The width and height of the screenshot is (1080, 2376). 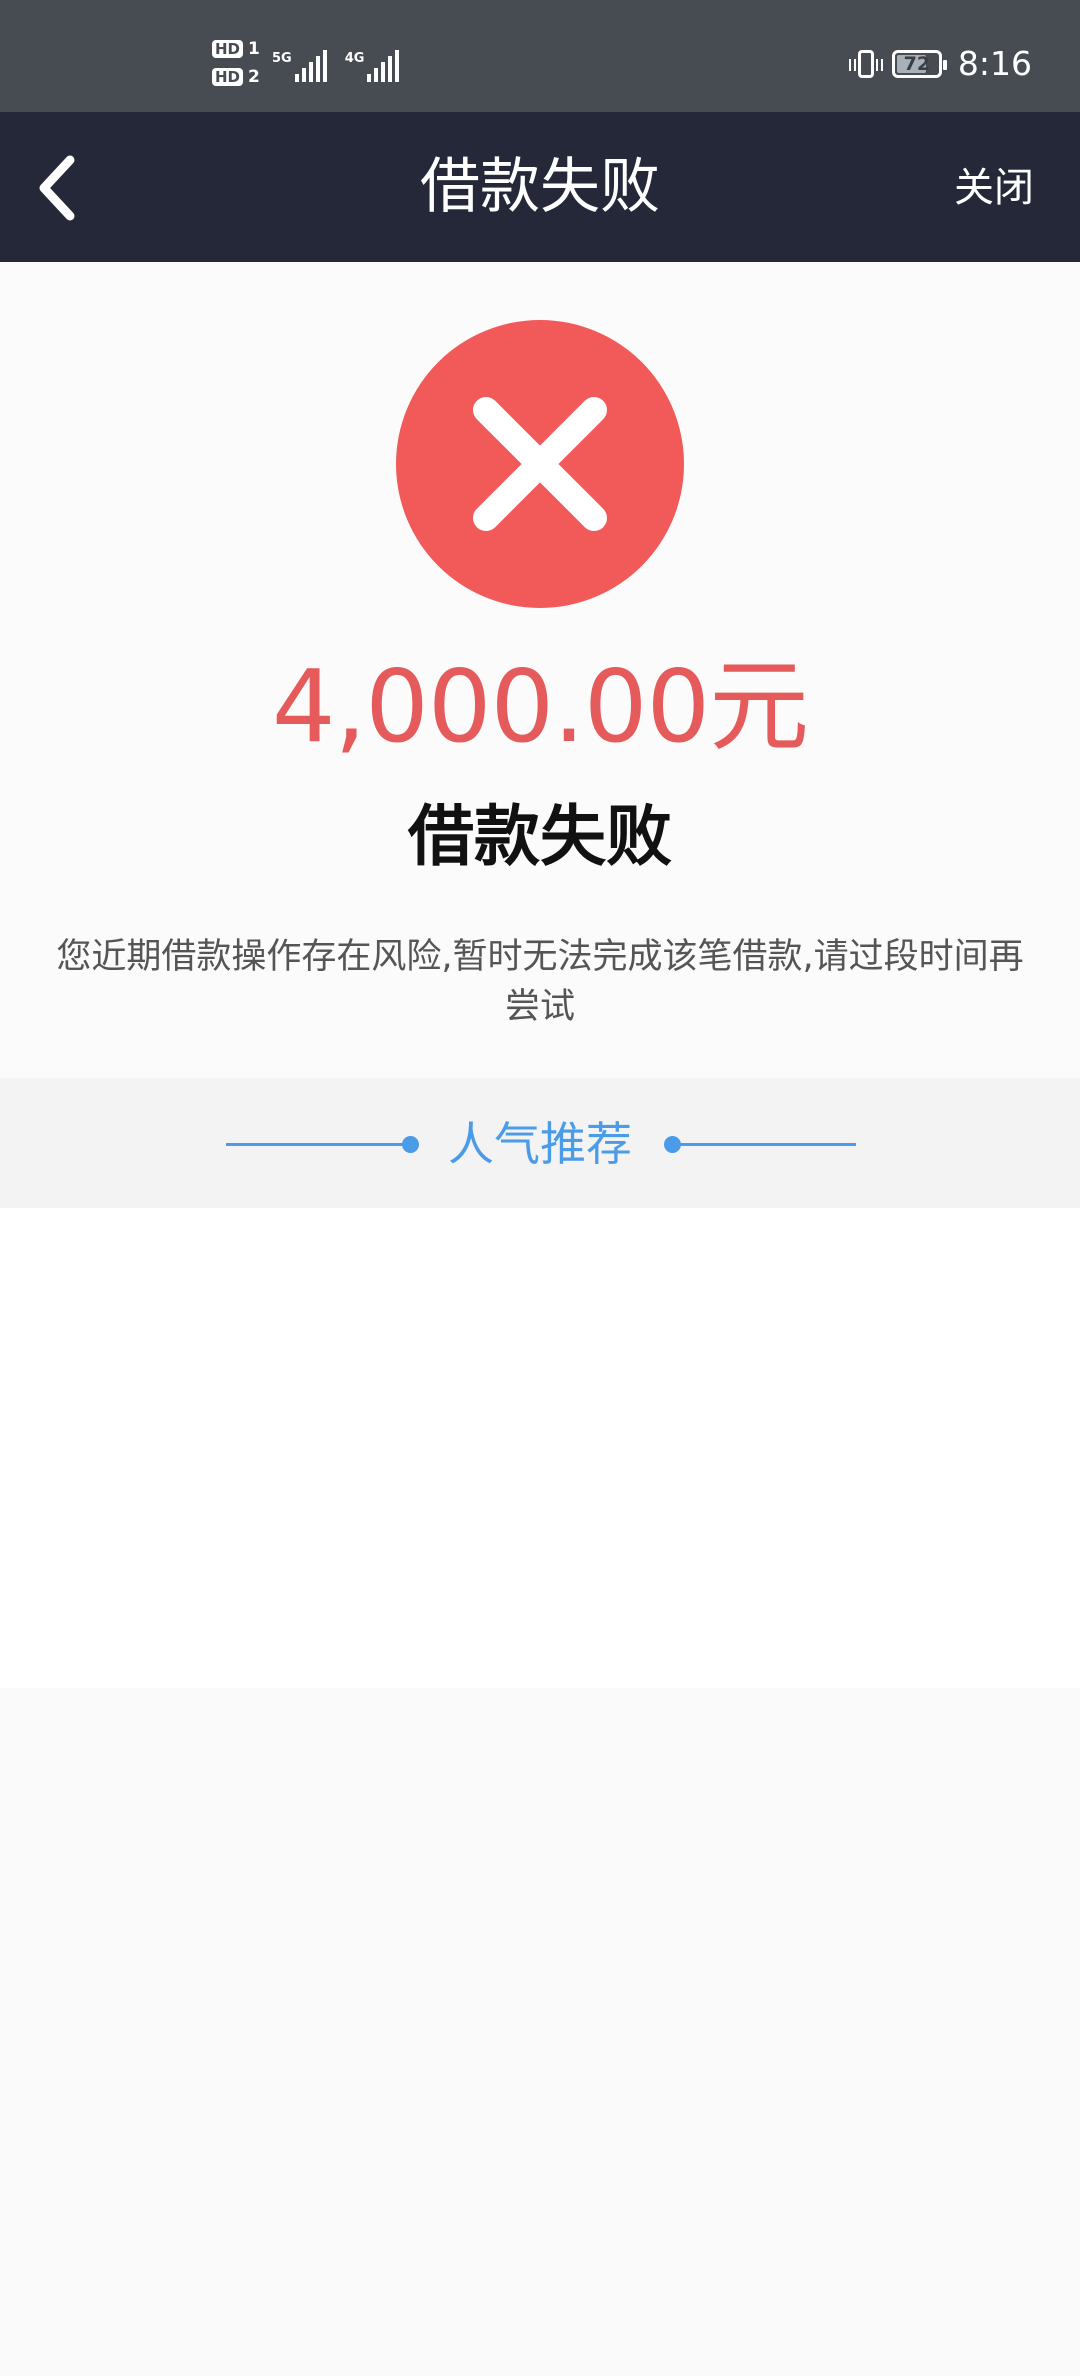 I want to click on battery-icon: 72, so click(x=919, y=63).